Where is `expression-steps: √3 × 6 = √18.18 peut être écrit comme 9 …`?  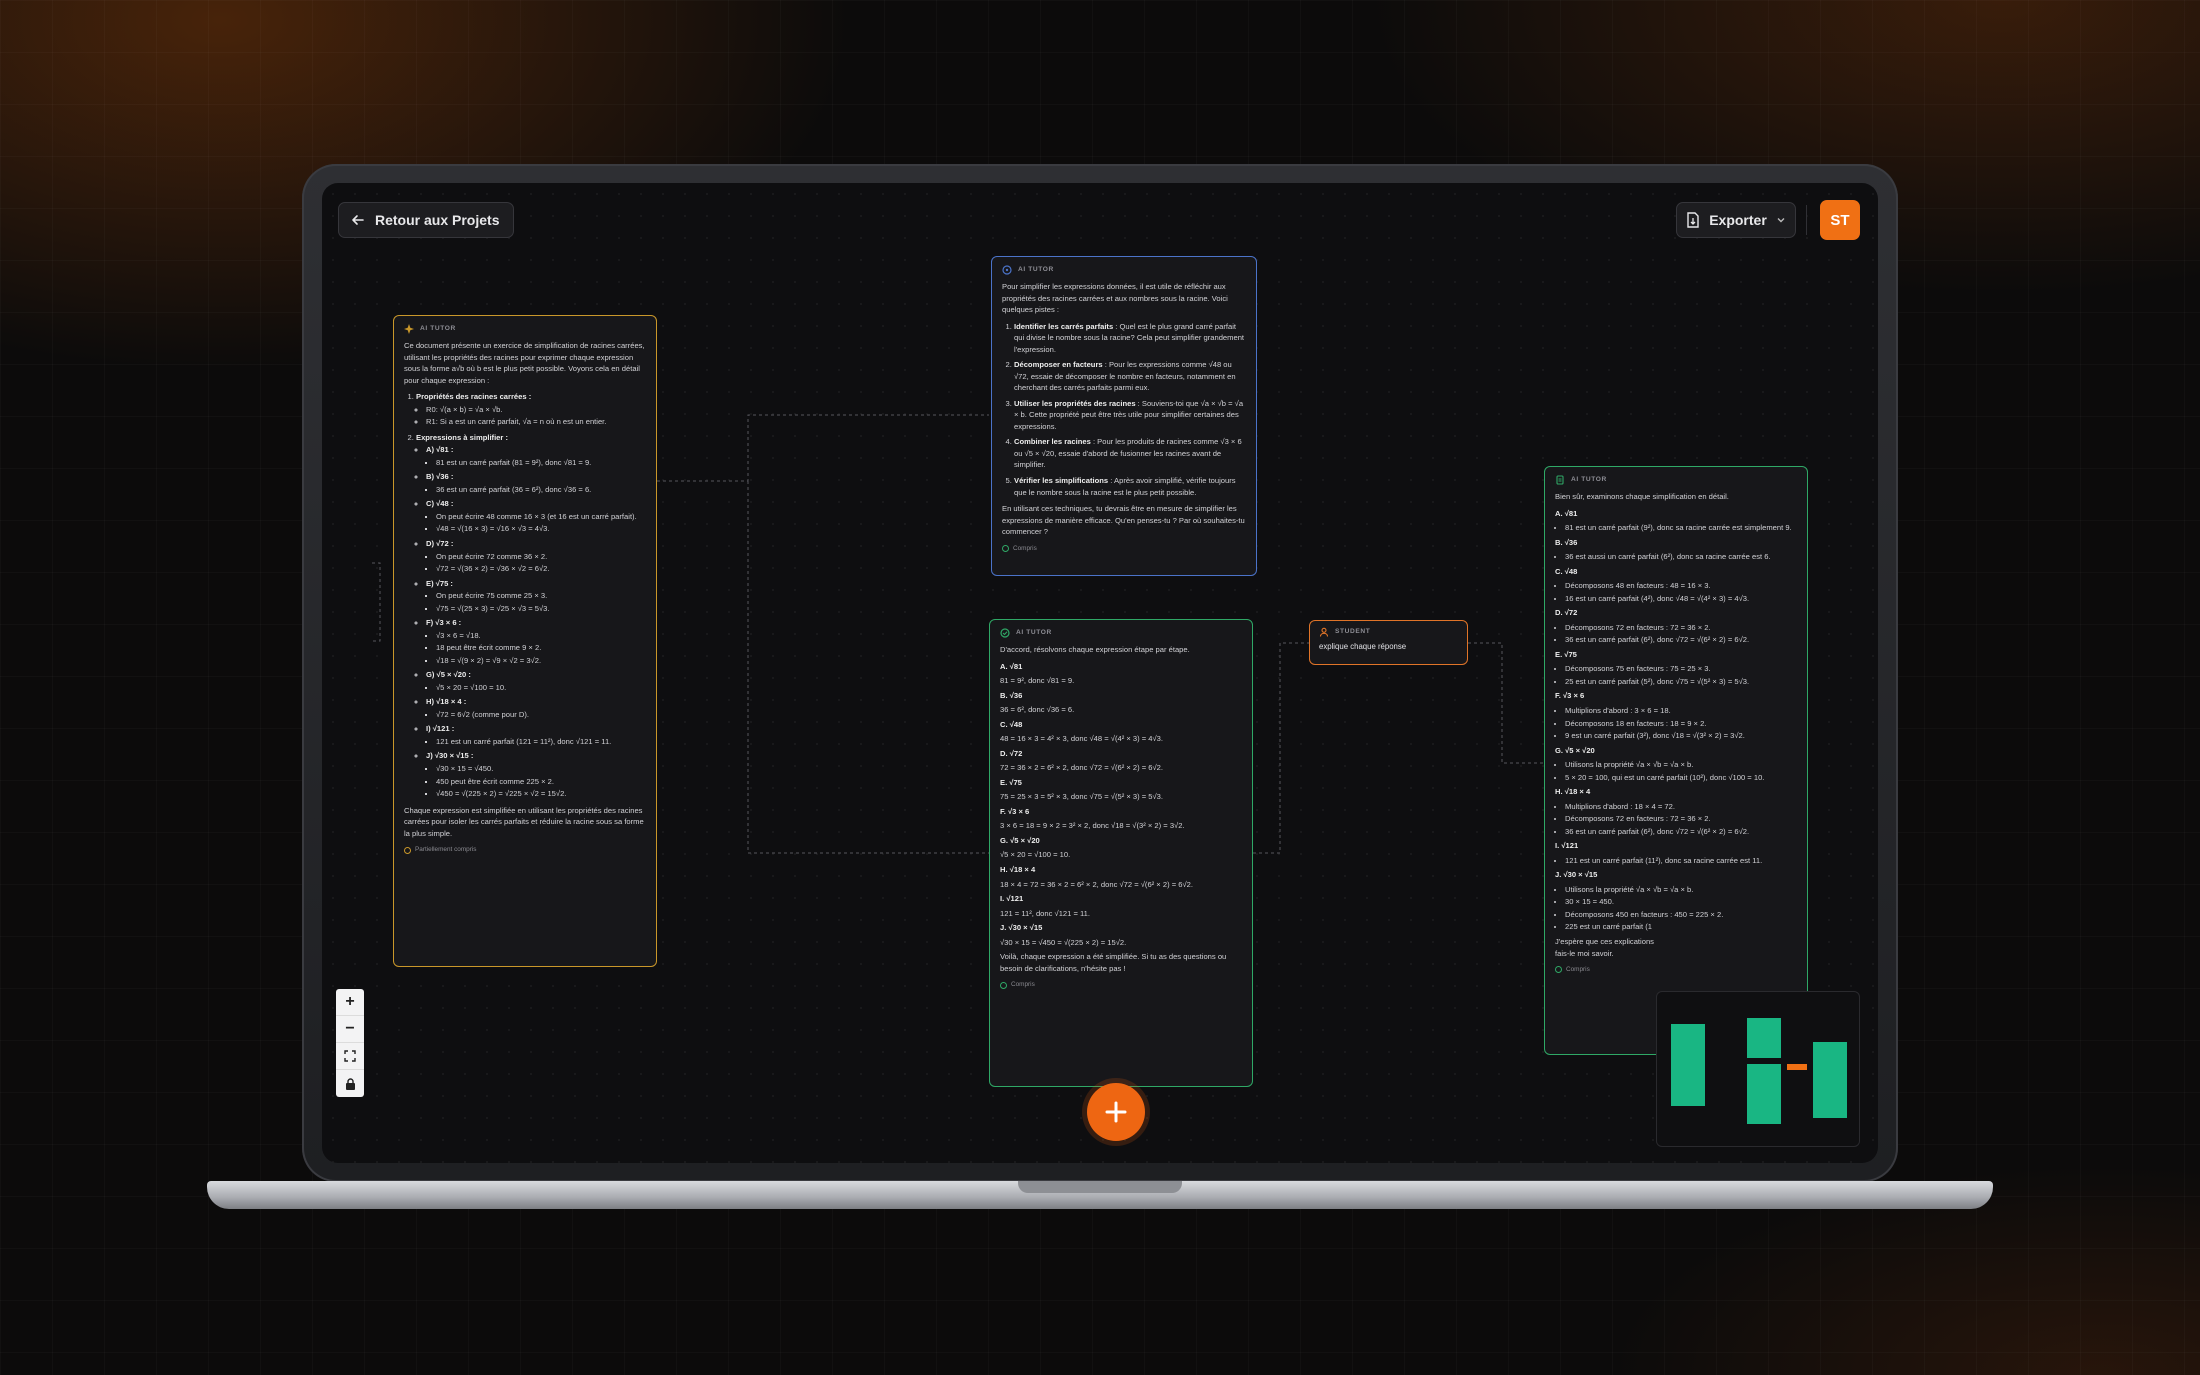 expression-steps: √3 × 6 = √18.18 peut être écrit comme 9 … is located at coordinates (536, 648).